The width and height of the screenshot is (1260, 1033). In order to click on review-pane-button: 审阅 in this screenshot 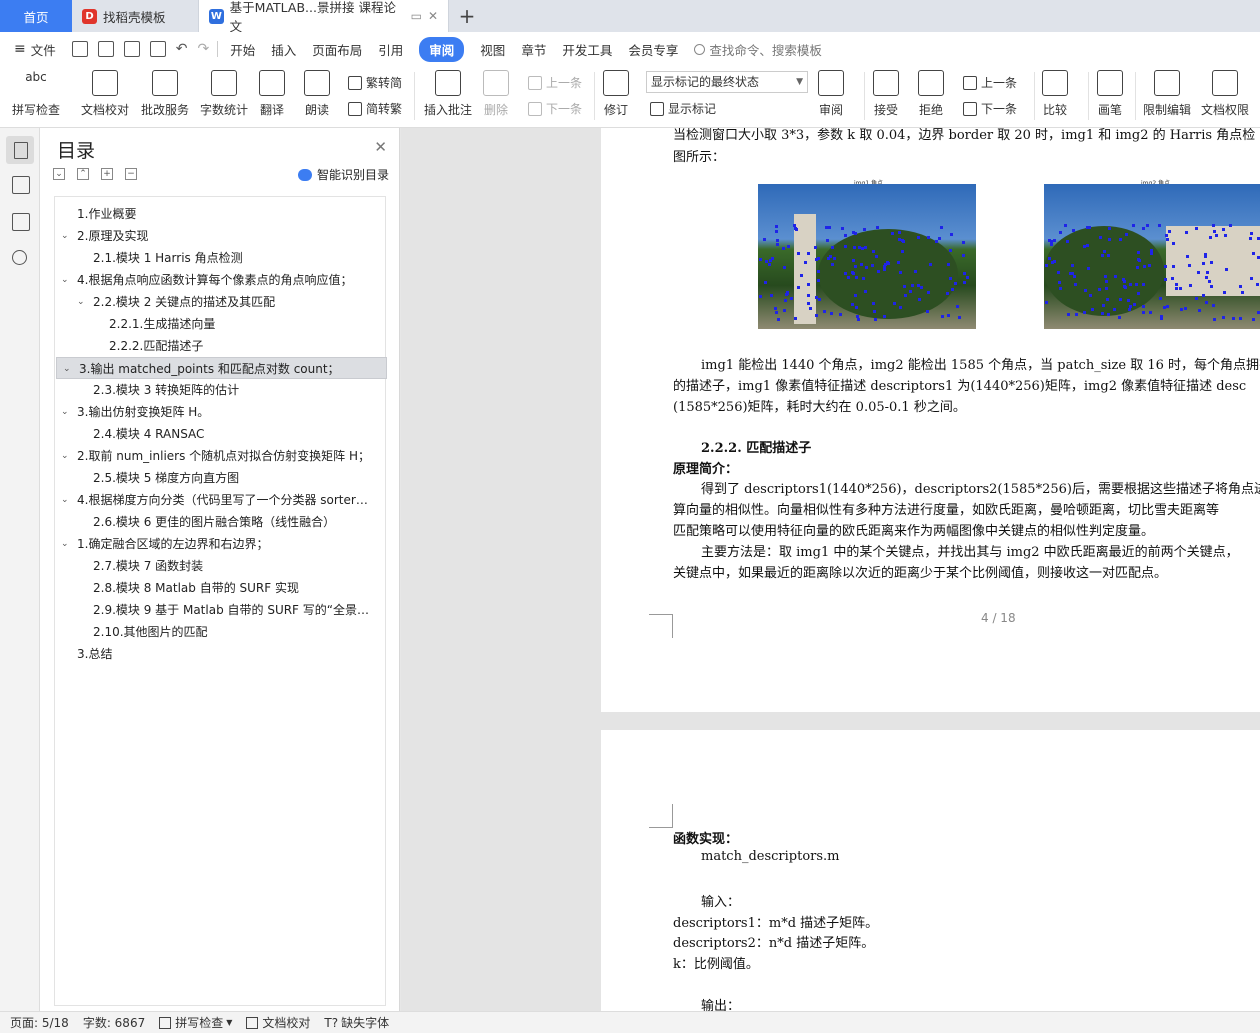, I will do `click(831, 94)`.